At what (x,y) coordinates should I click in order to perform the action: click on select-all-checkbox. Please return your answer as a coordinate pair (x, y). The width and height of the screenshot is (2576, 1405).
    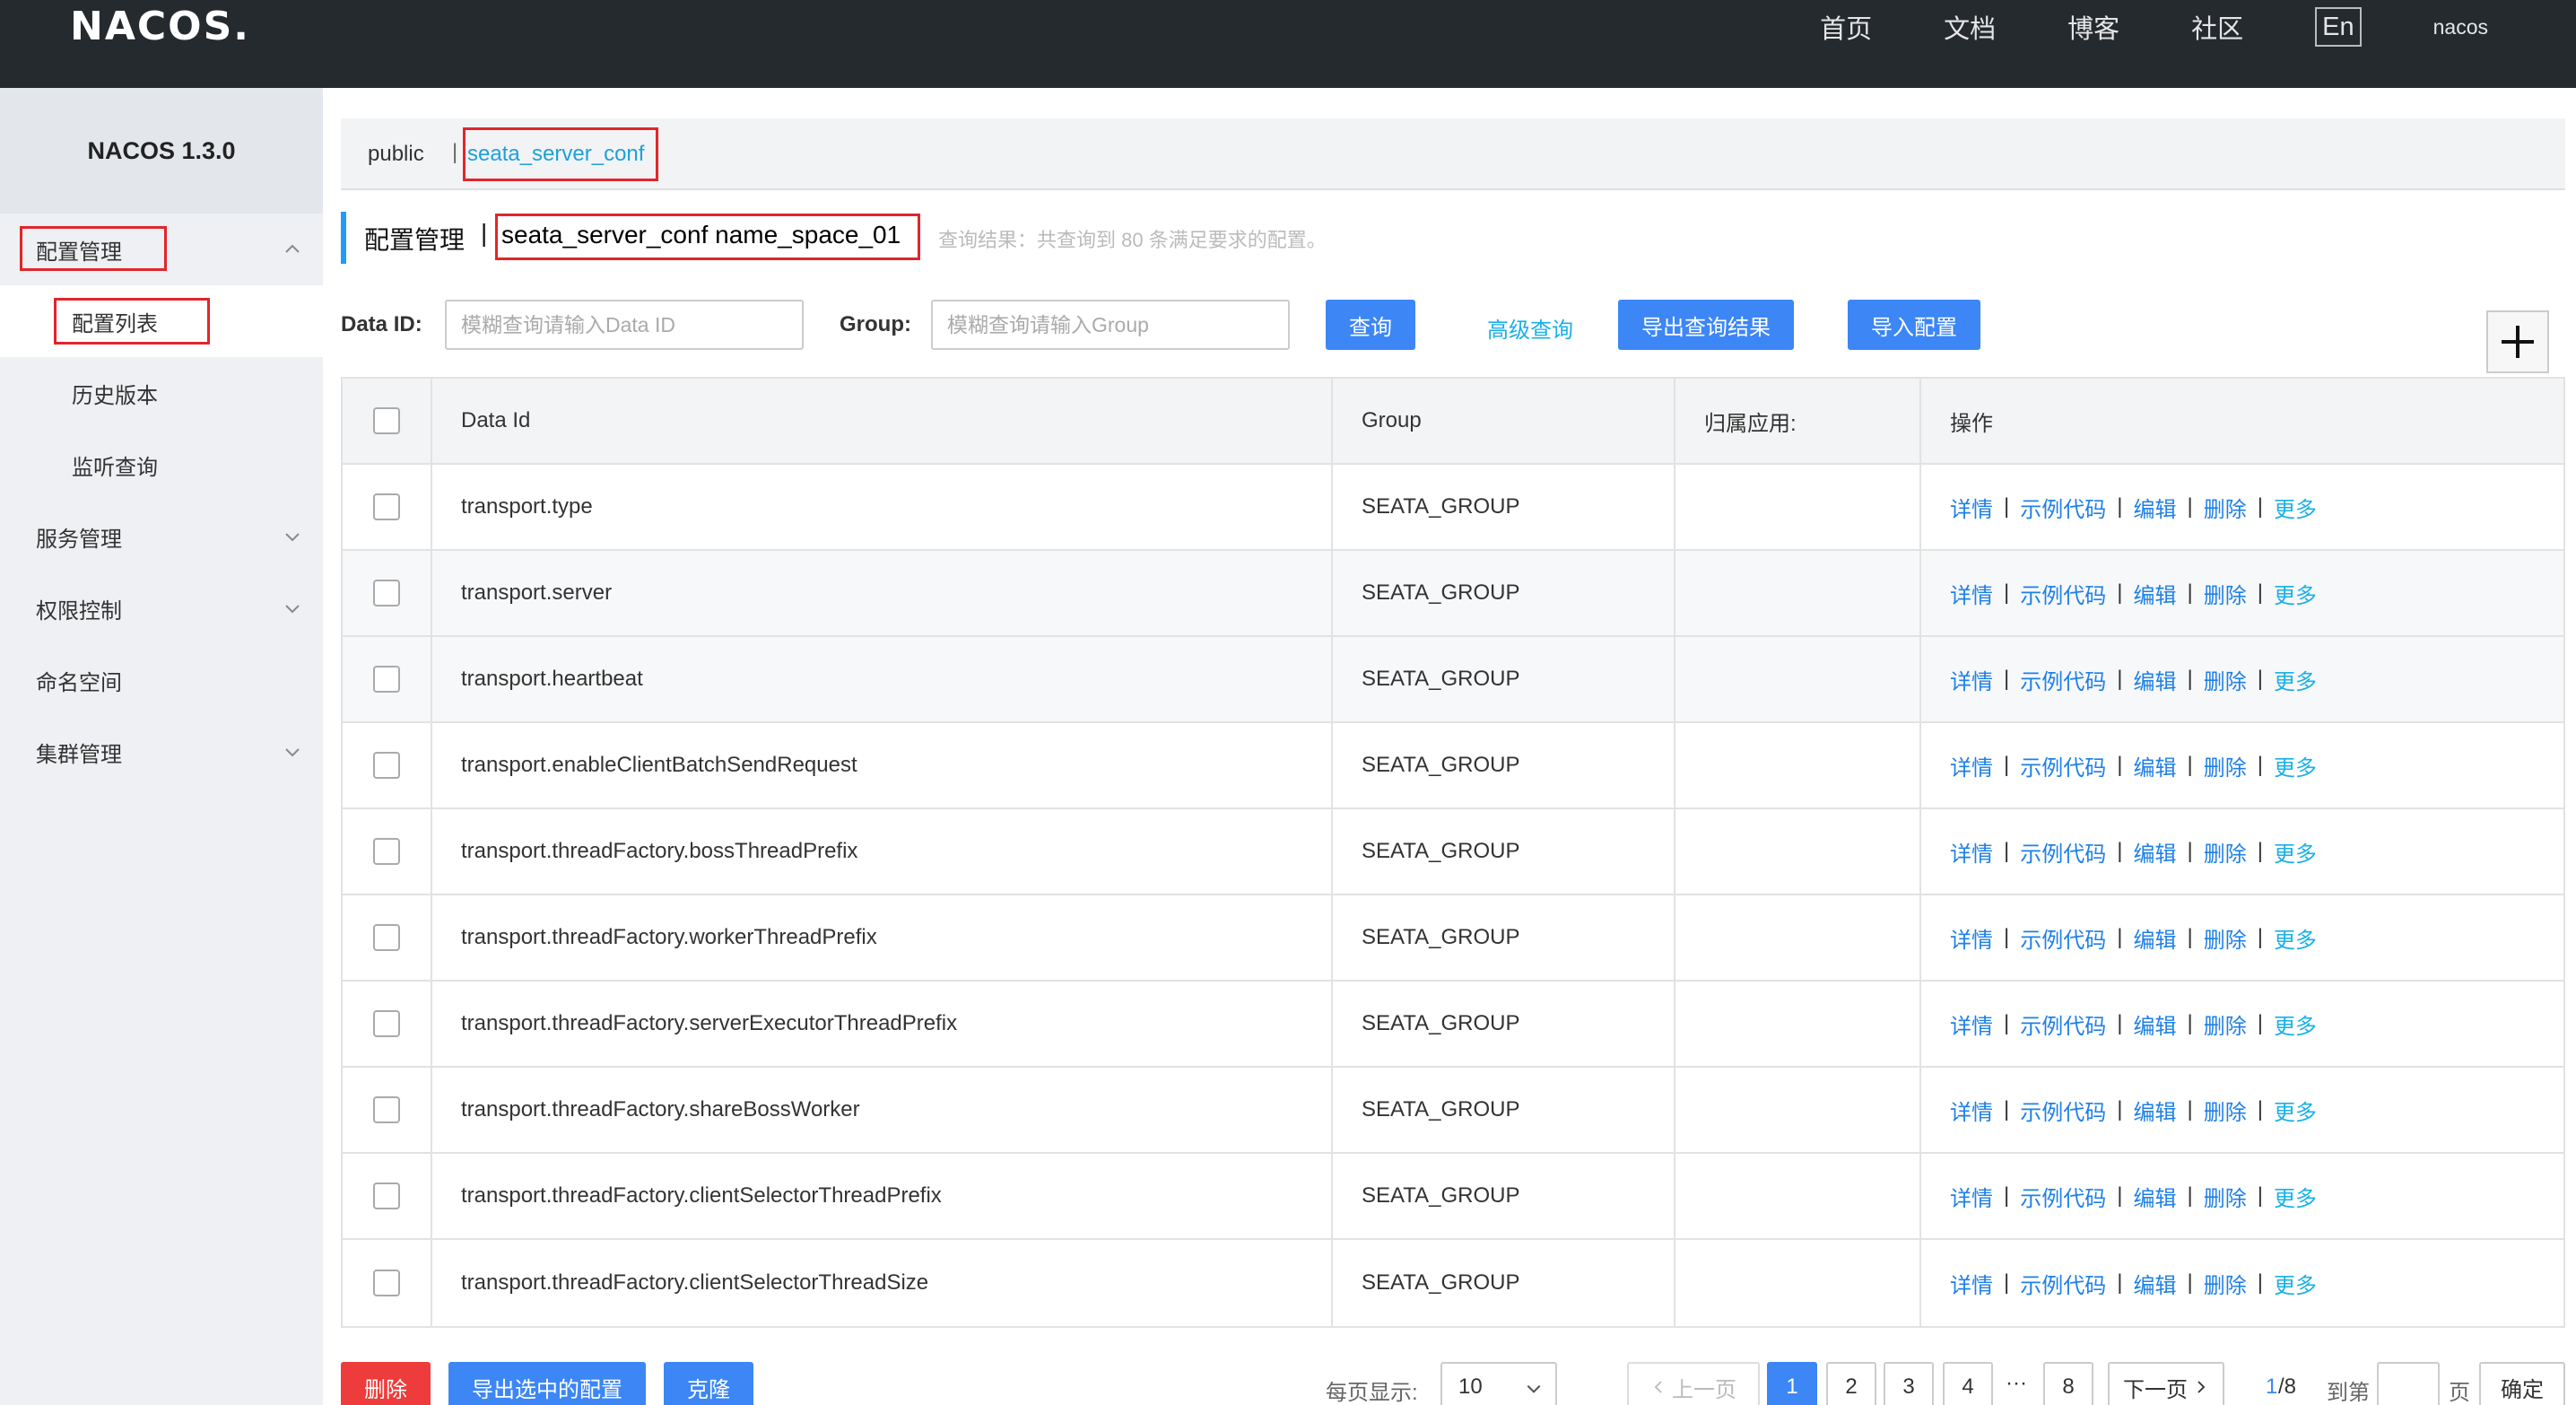
    Looking at the image, I should click on (386, 420).